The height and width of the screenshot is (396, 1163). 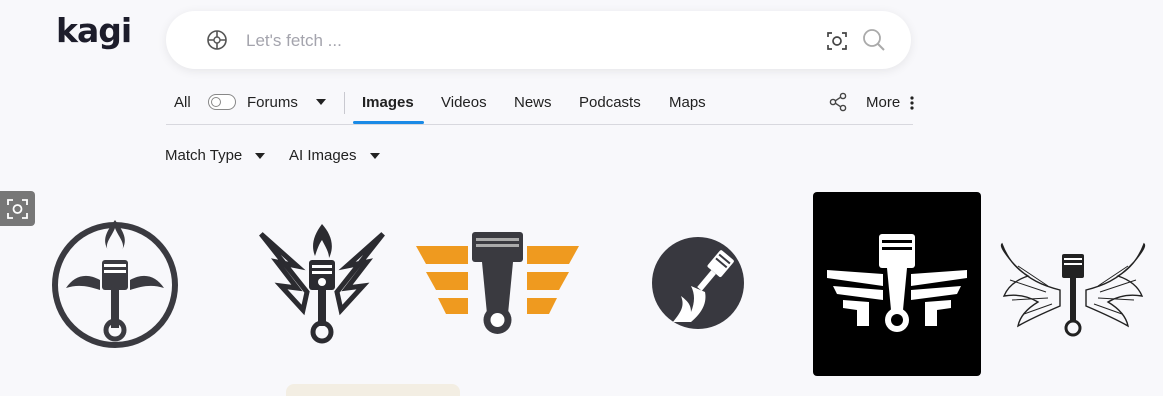 I want to click on active-tab-indicator, so click(x=388, y=122).